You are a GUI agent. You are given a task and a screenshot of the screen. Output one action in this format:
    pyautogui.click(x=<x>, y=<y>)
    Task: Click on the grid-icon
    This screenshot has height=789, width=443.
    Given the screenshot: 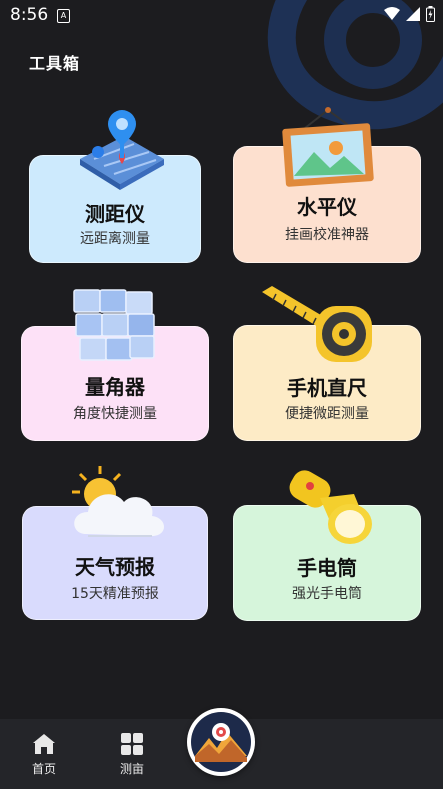 What is the action you would take?
    pyautogui.click(x=132, y=744)
    